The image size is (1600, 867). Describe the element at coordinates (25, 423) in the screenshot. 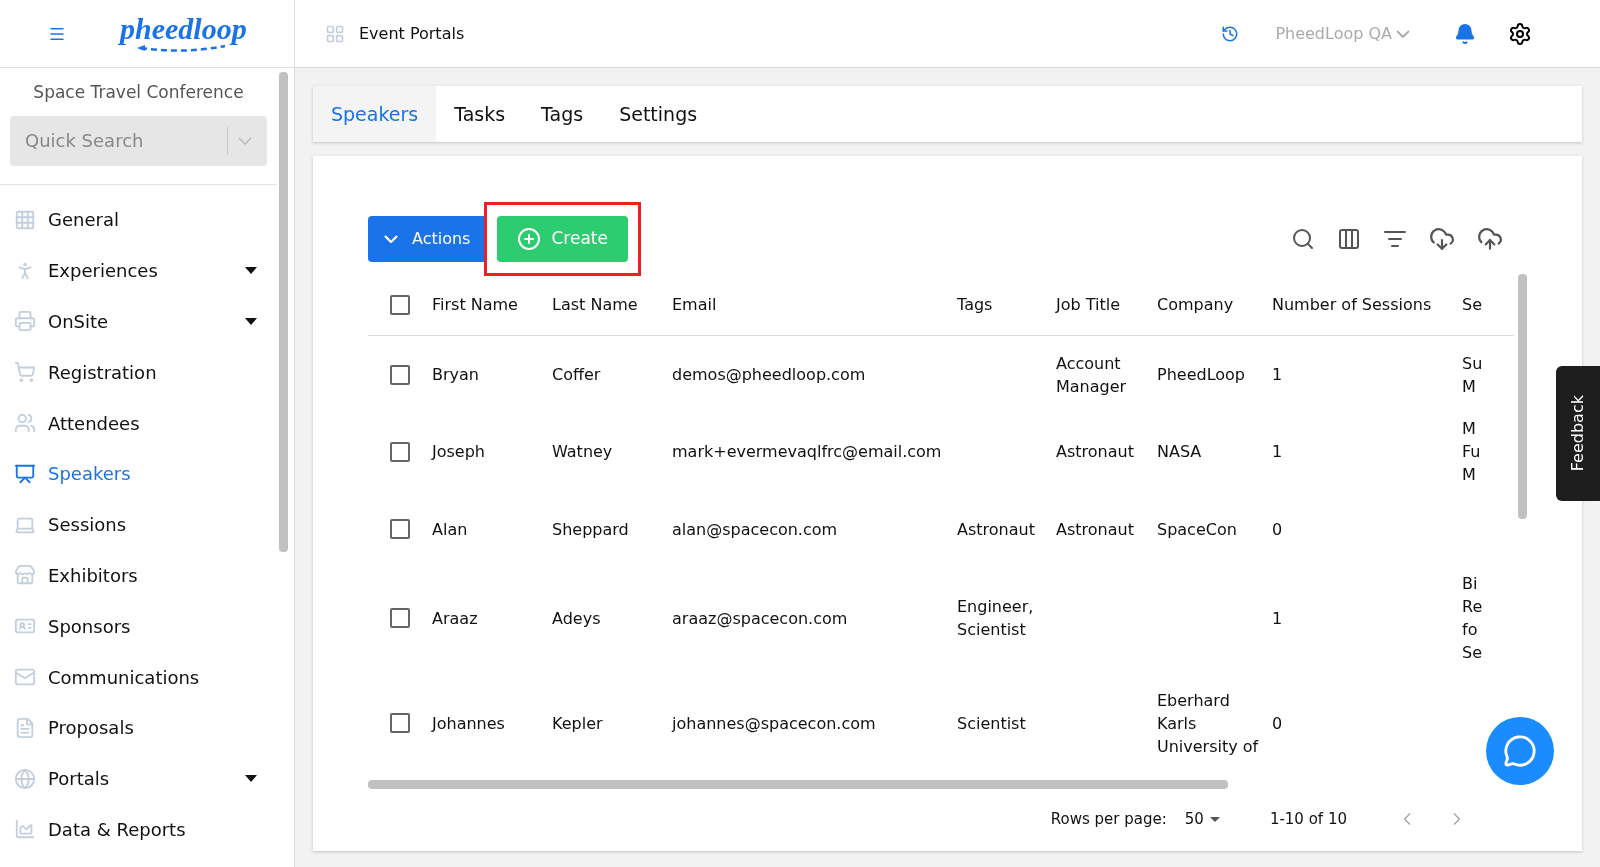

I see `people-icon` at that location.